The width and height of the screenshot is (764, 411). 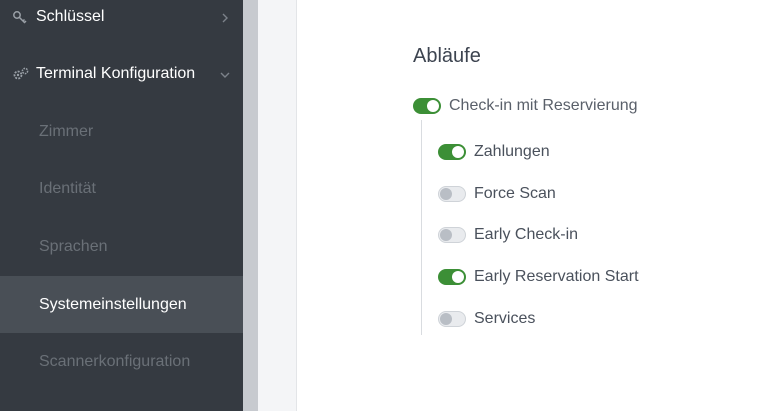 I want to click on sidebar-subitem-label: Zimmer, so click(x=66, y=131).